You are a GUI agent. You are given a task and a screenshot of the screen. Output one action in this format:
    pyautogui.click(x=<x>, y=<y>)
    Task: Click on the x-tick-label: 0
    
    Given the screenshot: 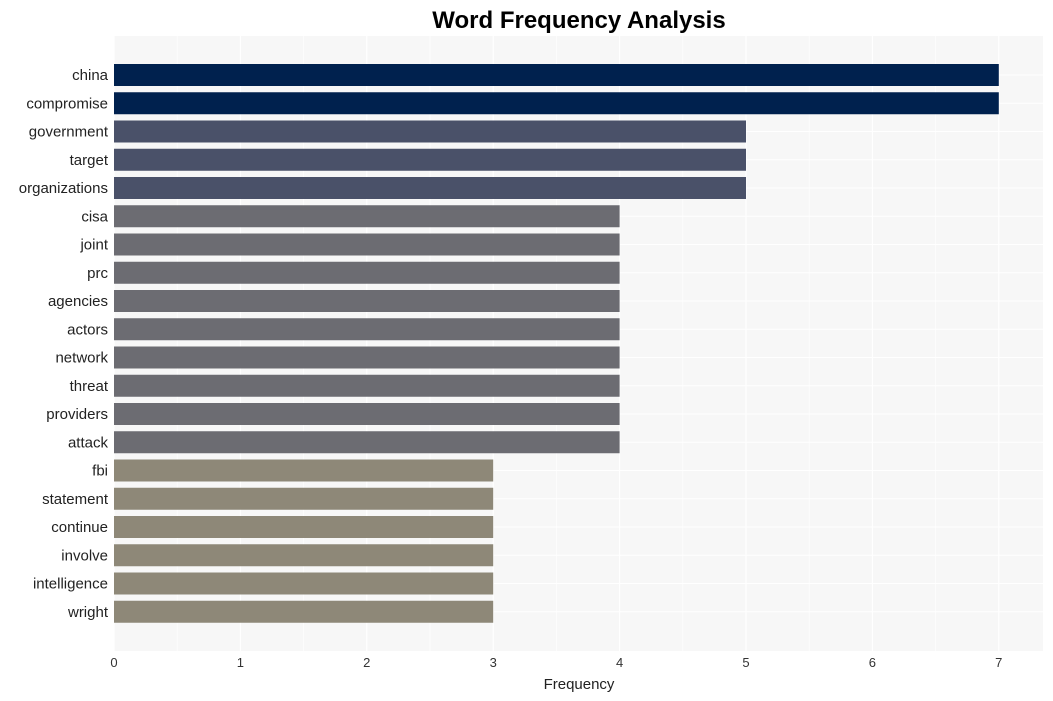 What is the action you would take?
    pyautogui.click(x=113, y=662)
    